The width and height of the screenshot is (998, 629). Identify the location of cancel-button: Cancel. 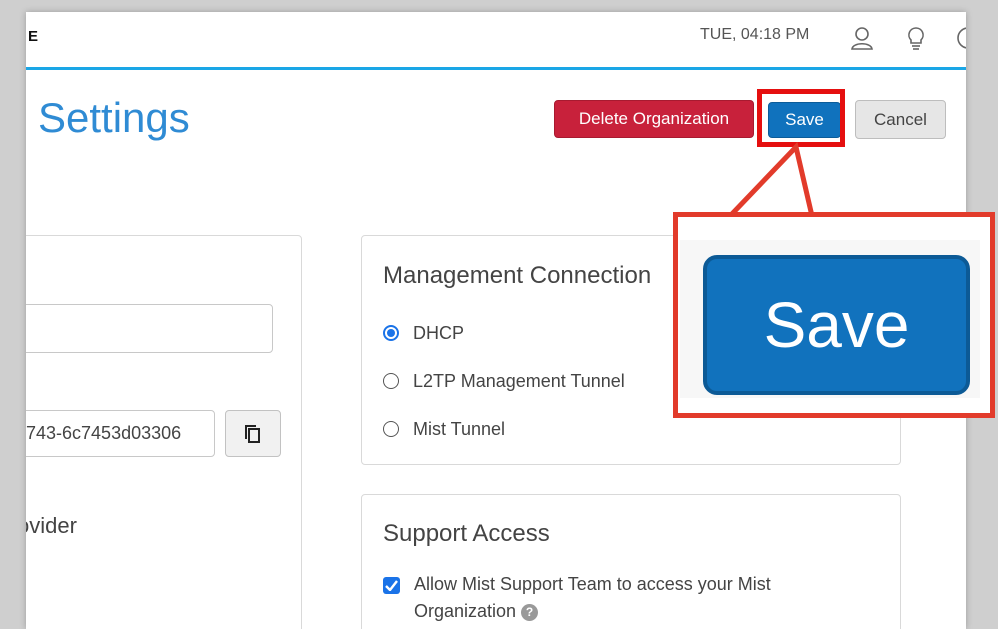
(900, 119).